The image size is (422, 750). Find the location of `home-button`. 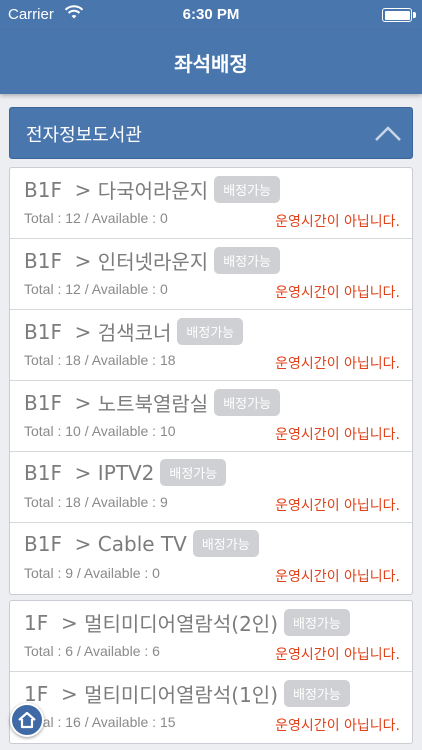

home-button is located at coordinates (27, 720).